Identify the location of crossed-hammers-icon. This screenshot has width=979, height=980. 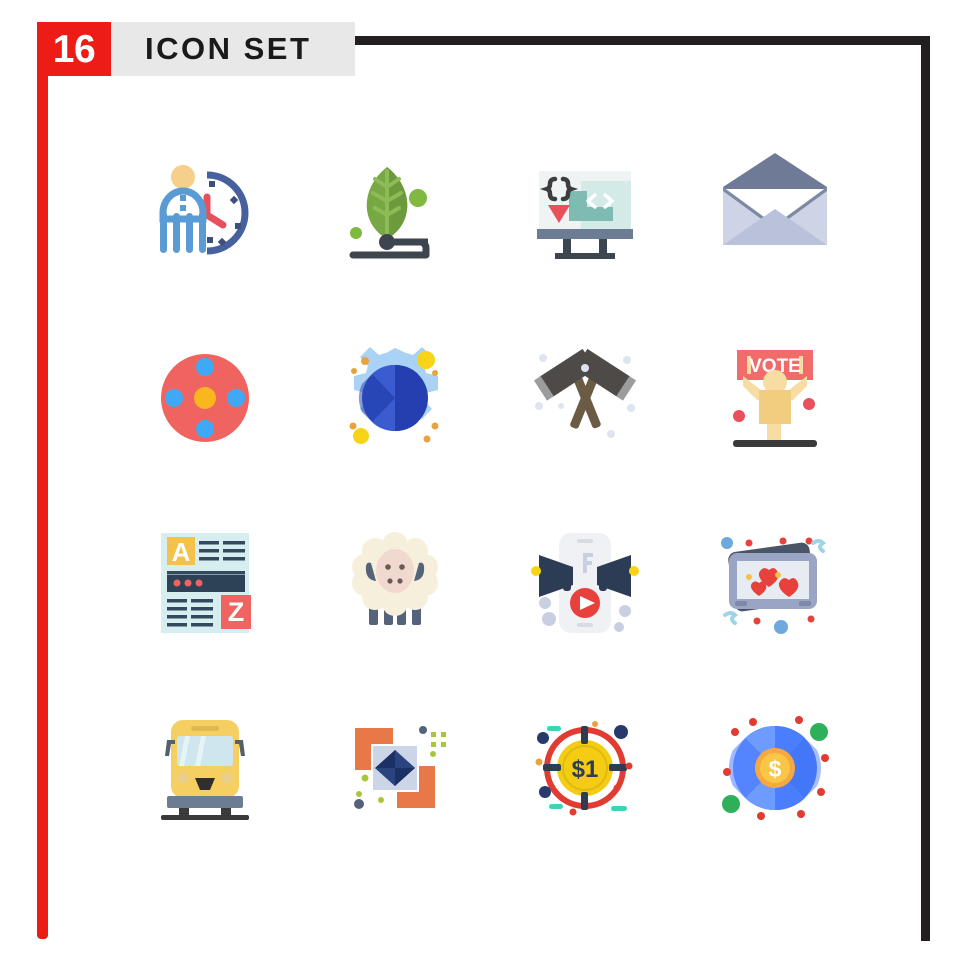
(585, 393).